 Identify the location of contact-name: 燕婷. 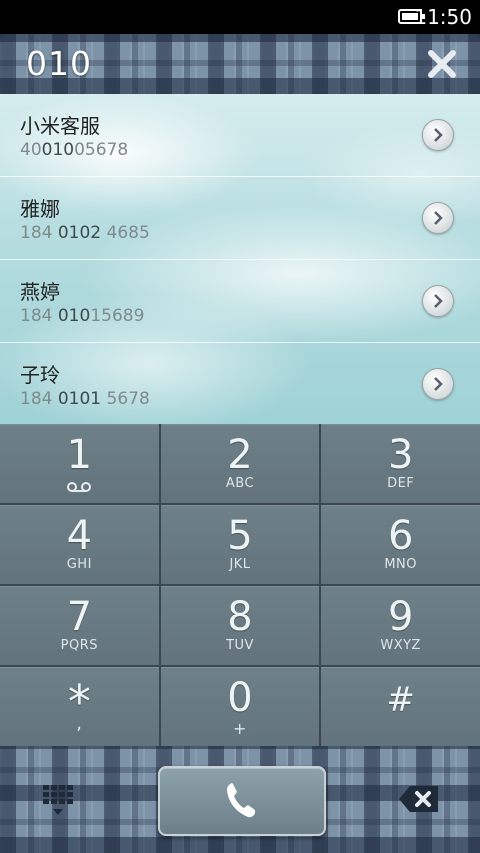
(40, 292).